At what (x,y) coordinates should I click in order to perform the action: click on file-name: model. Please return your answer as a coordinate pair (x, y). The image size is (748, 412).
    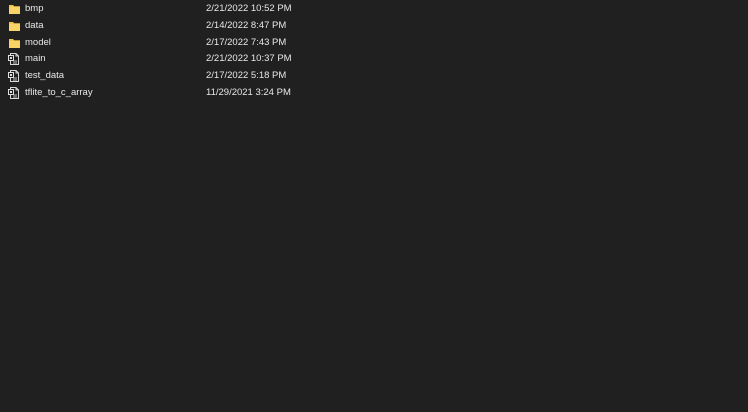
    Looking at the image, I should click on (38, 42).